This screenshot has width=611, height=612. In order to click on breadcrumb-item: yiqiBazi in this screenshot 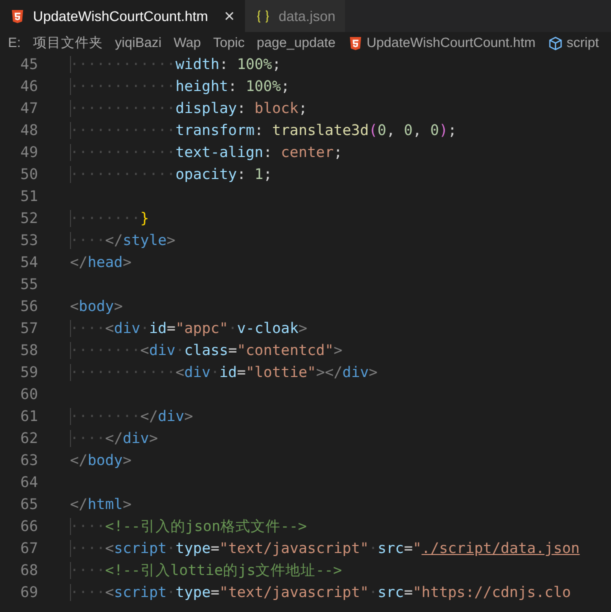, I will do `click(138, 43)`.